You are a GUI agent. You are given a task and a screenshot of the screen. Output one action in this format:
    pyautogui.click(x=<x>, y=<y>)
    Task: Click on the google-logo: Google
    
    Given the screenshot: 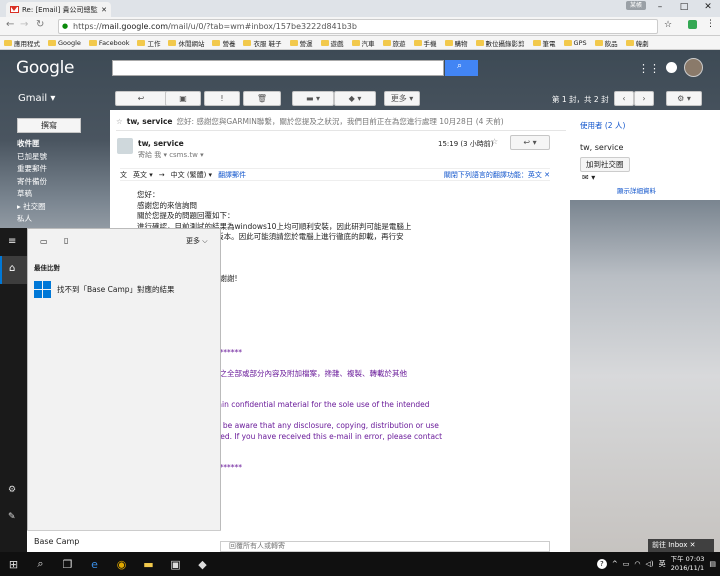 What is the action you would take?
    pyautogui.click(x=45, y=68)
    